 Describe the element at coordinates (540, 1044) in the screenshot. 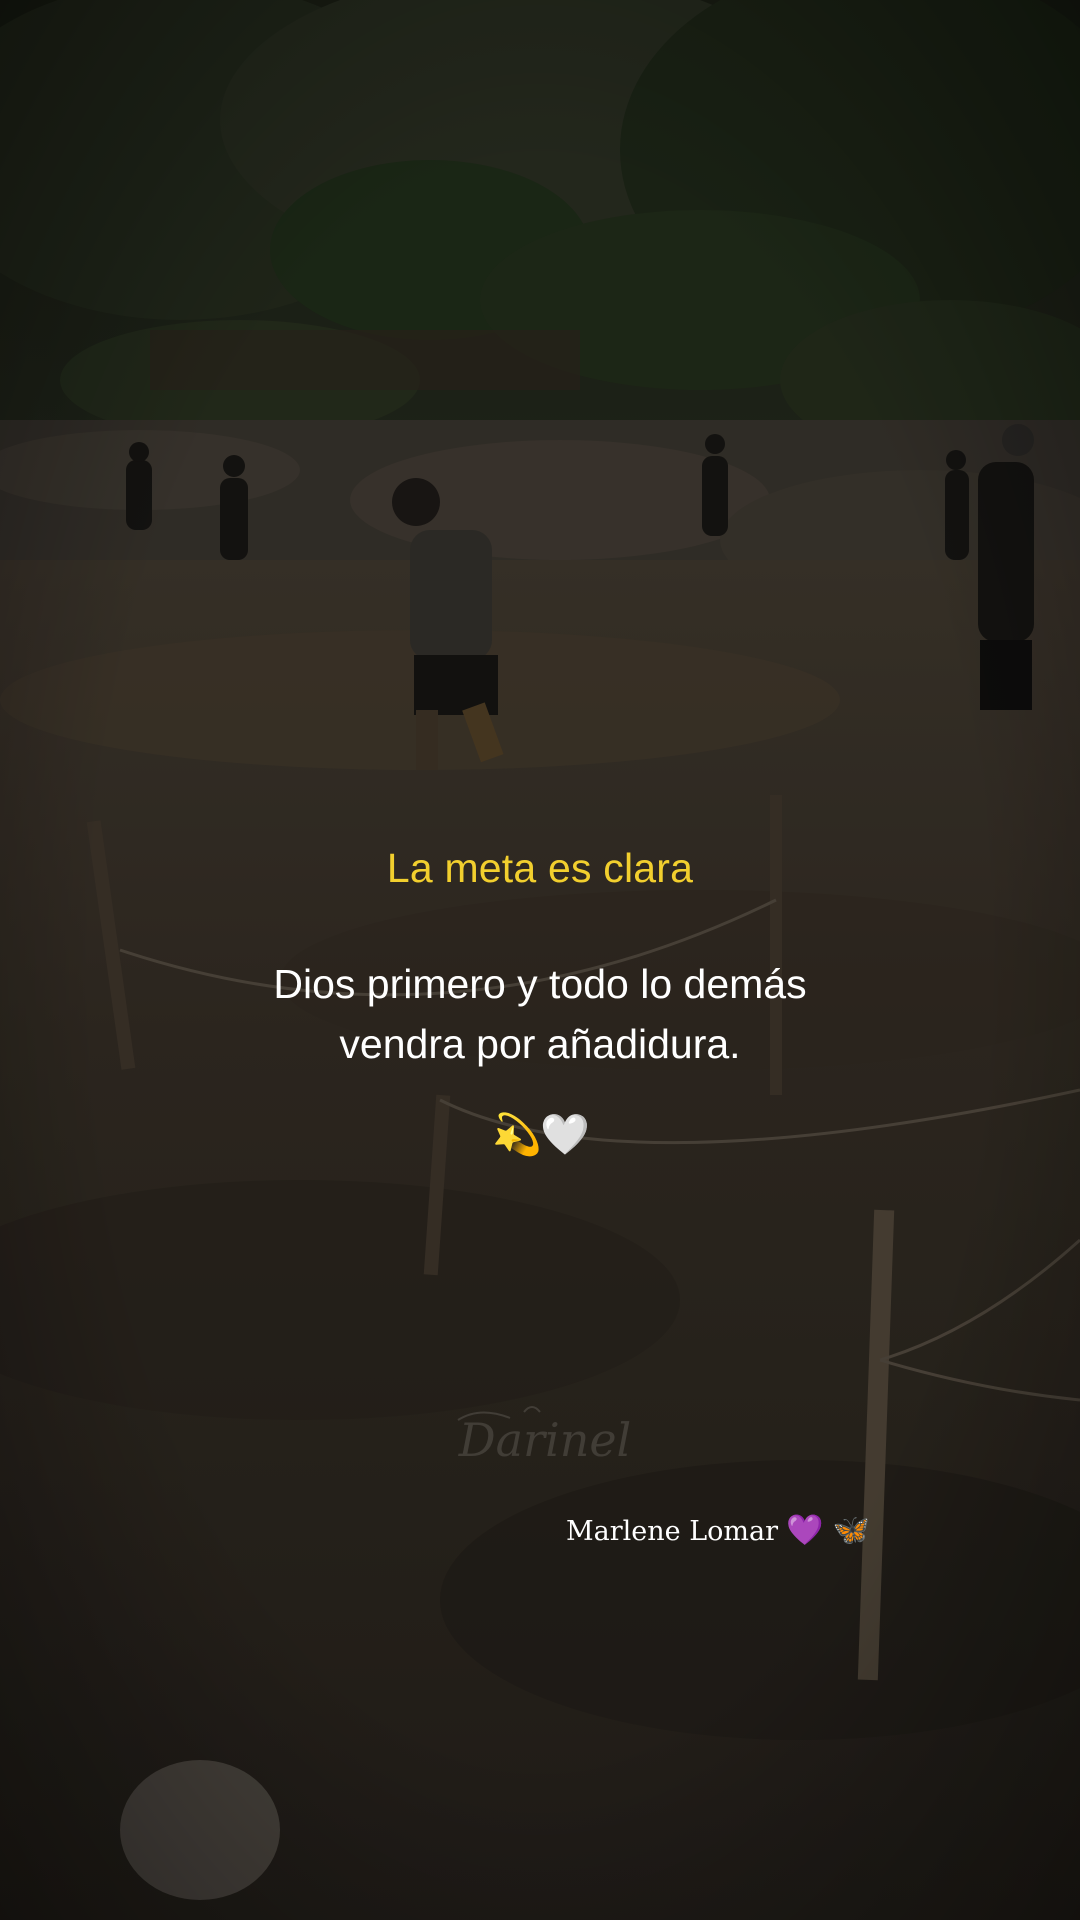

I see `caption-body-line-2: vendra por añadidura.` at that location.